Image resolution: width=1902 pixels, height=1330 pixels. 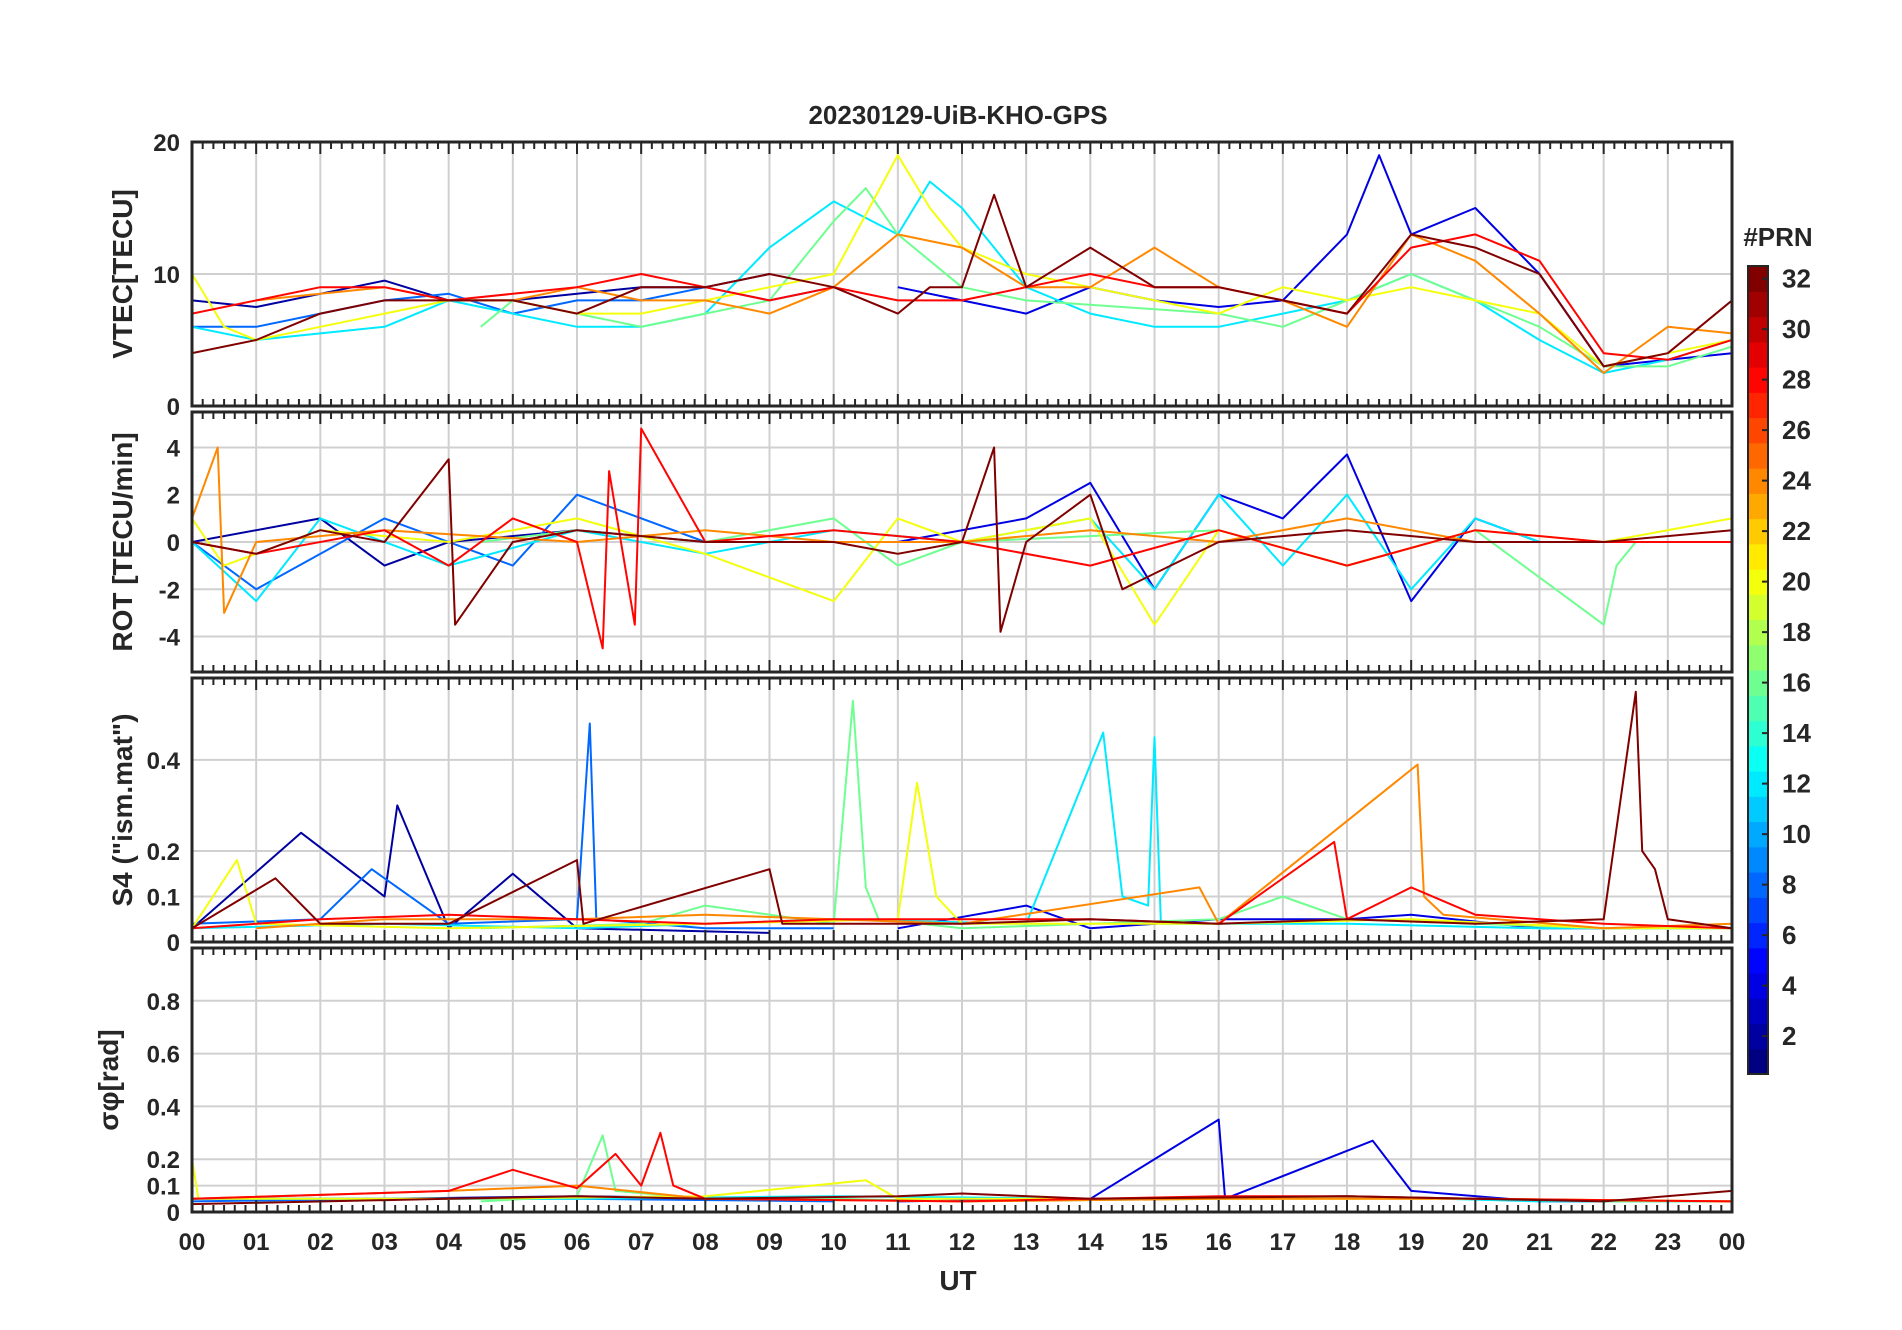 I want to click on x-tick-label: 07, so click(x=641, y=1242).